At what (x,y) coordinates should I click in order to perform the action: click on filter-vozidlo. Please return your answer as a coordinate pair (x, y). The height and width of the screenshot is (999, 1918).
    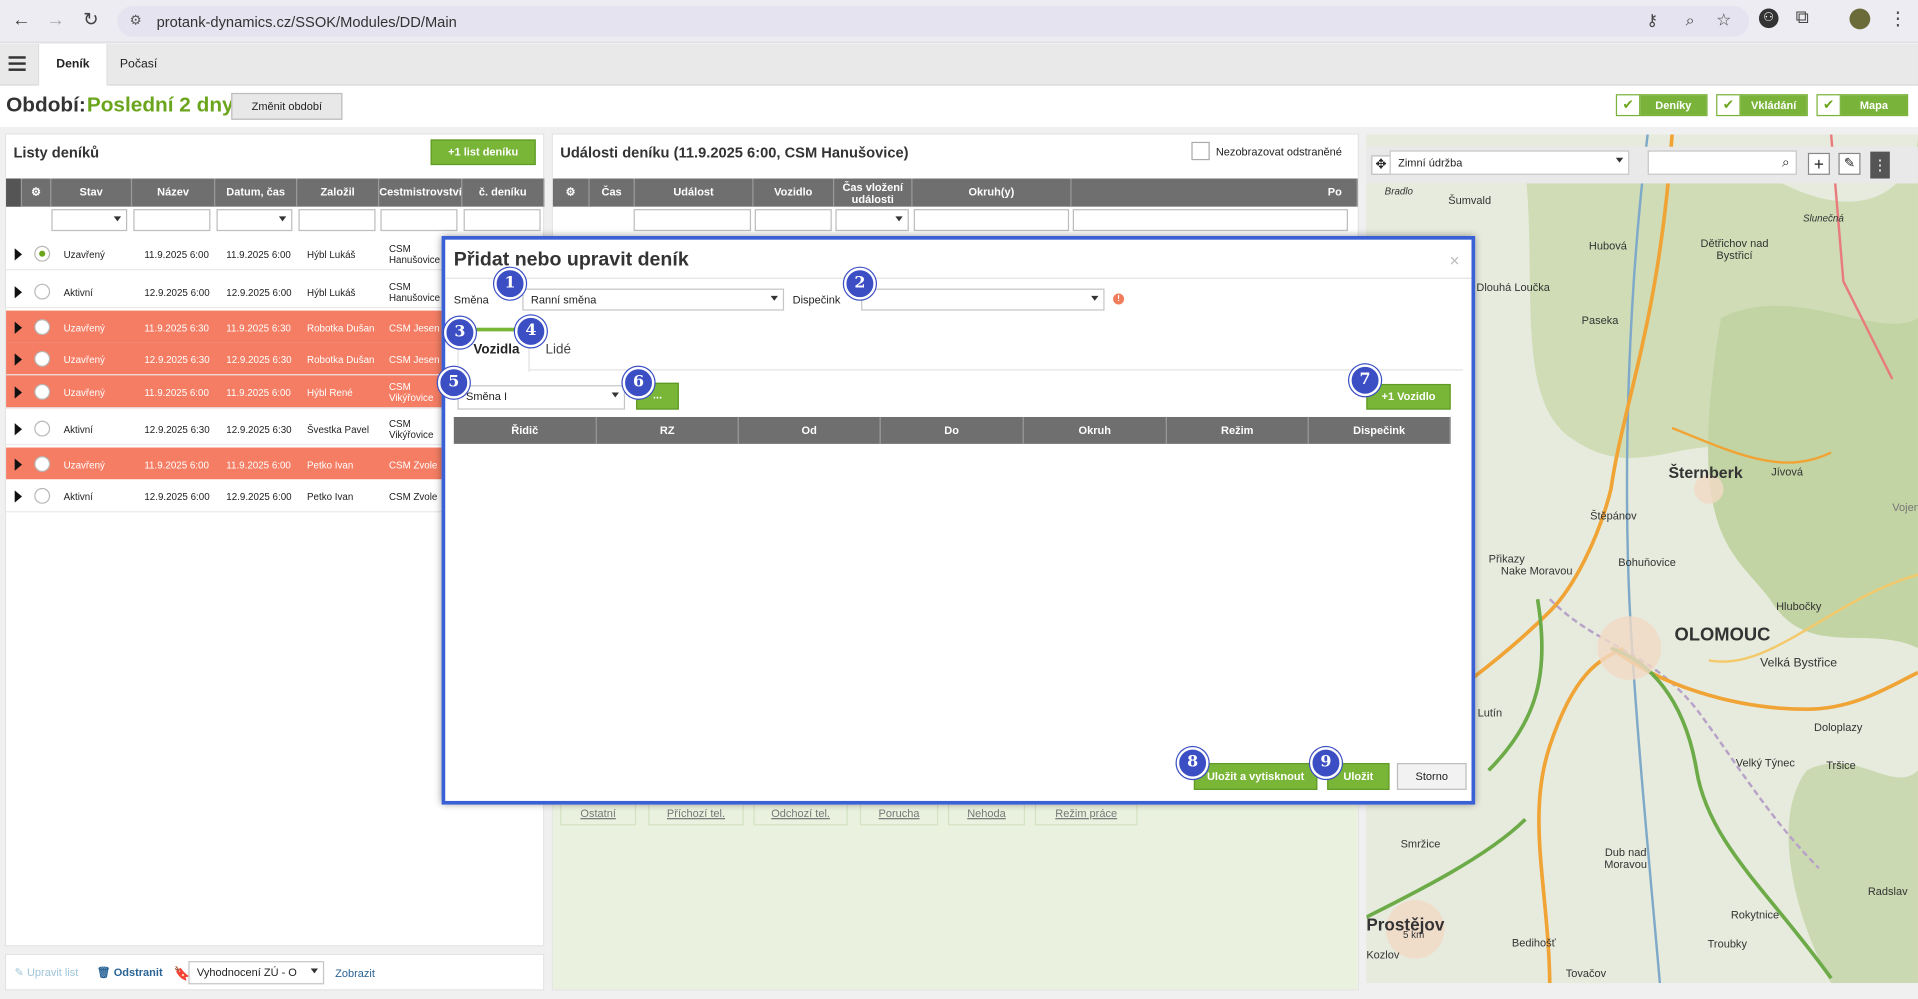
    Looking at the image, I should click on (793, 220).